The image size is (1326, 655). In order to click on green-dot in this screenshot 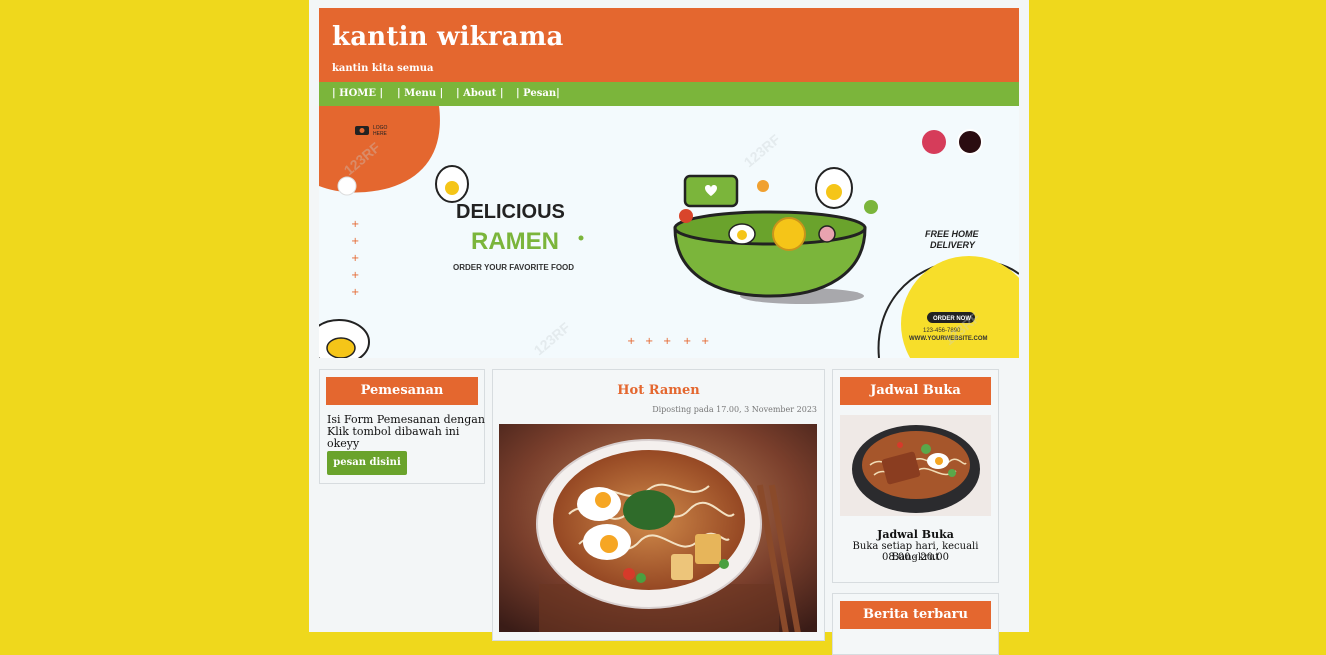, I will do `click(871, 207)`.